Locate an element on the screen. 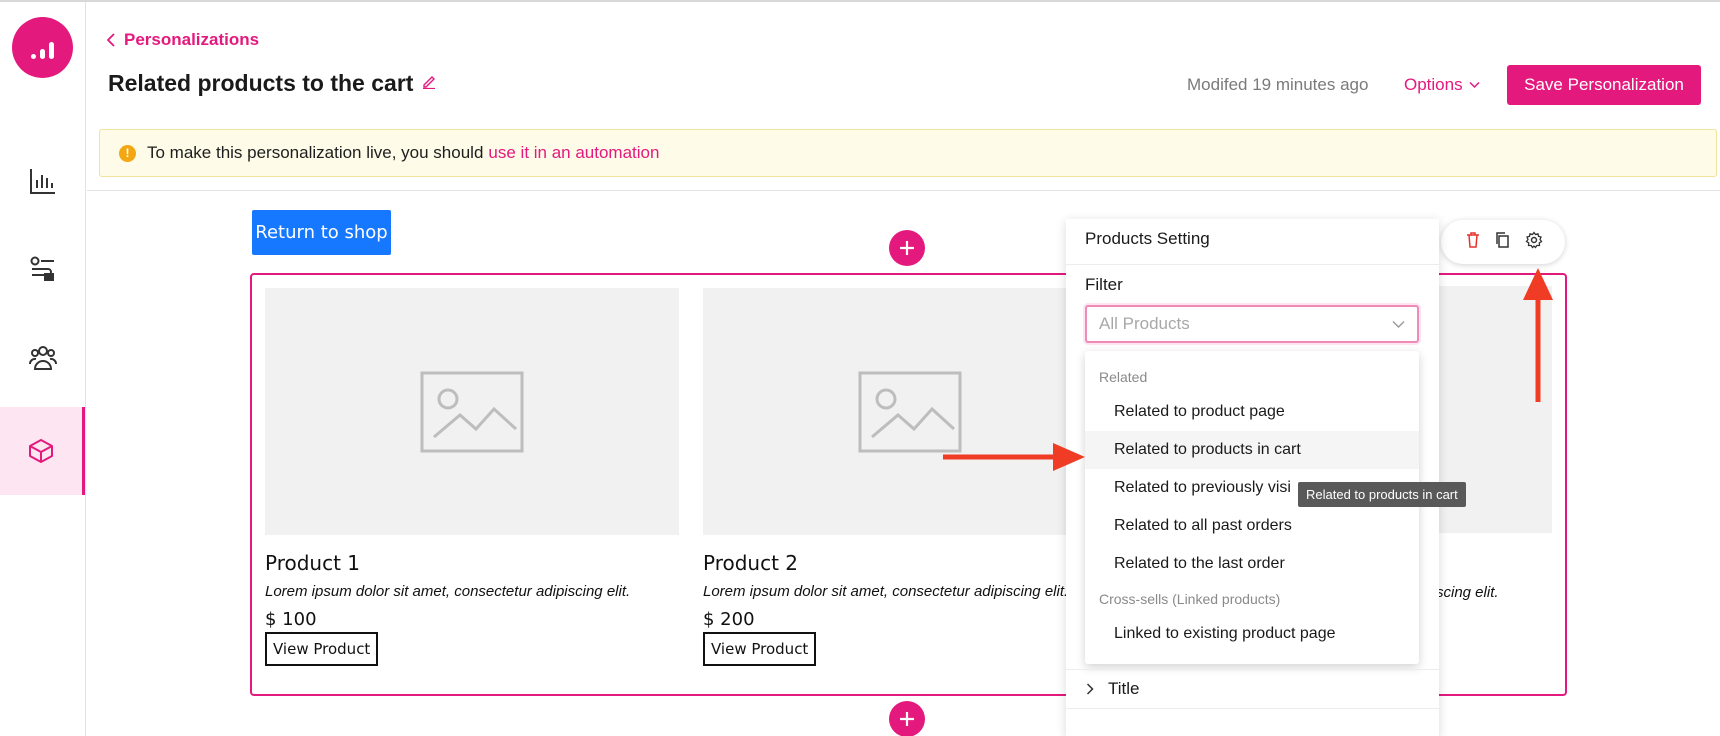 The width and height of the screenshot is (1720, 736). workflow-icon is located at coordinates (42, 268).